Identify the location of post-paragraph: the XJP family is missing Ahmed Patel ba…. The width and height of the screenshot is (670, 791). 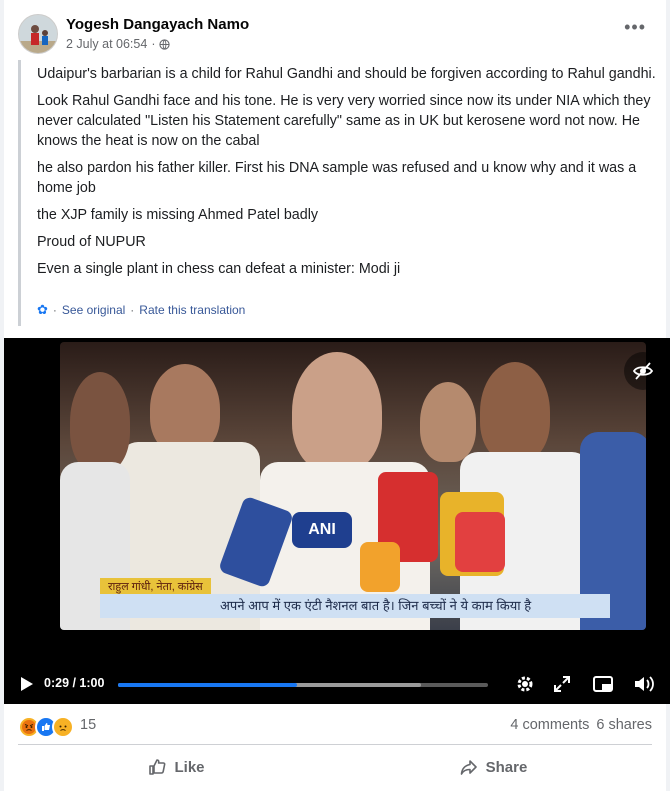
(178, 215).